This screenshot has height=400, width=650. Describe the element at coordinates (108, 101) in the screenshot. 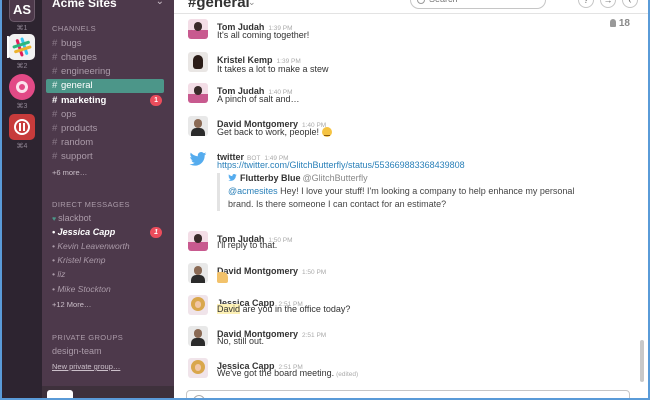

I see `channel-item-marketing: # marketing 1` at that location.